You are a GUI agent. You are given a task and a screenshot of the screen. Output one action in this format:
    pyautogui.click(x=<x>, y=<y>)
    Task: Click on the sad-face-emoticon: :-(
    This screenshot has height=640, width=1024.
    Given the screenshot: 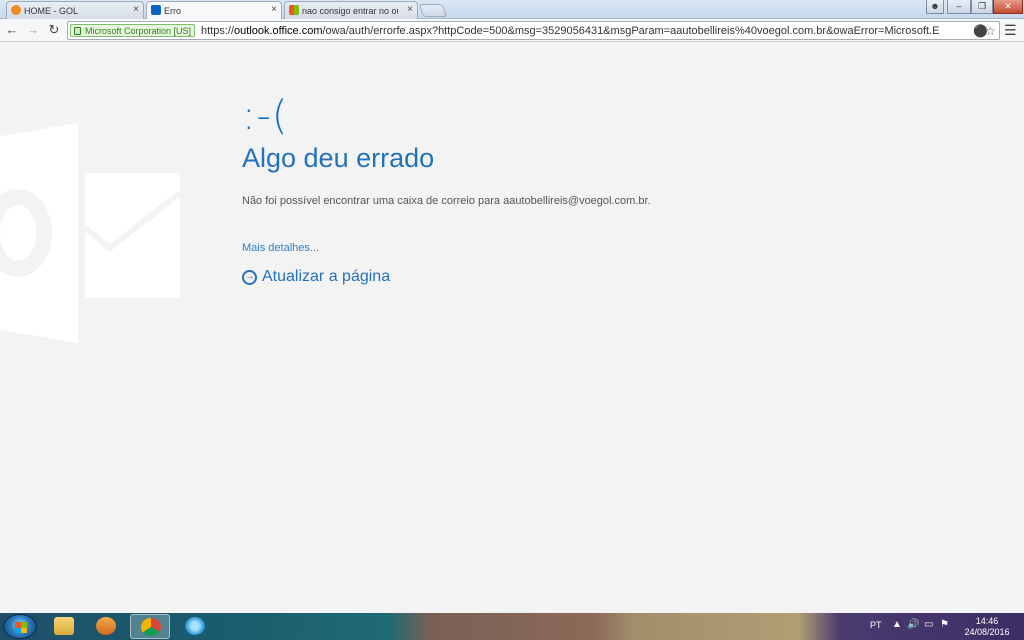 What is the action you would take?
    pyautogui.click(x=265, y=116)
    